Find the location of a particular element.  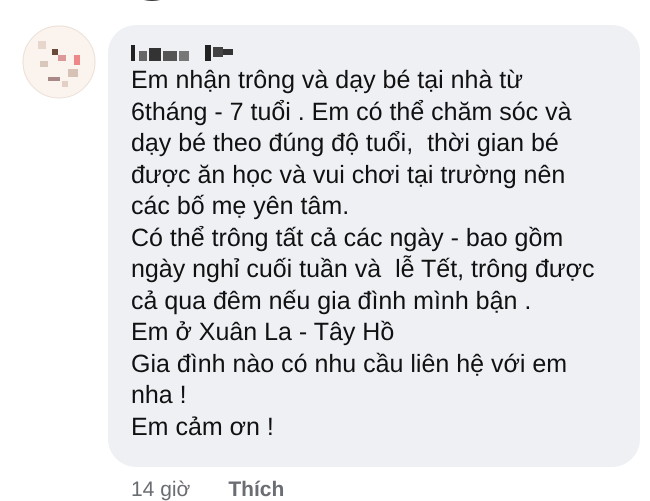

comment-time: 14 giờ is located at coordinates (160, 490).